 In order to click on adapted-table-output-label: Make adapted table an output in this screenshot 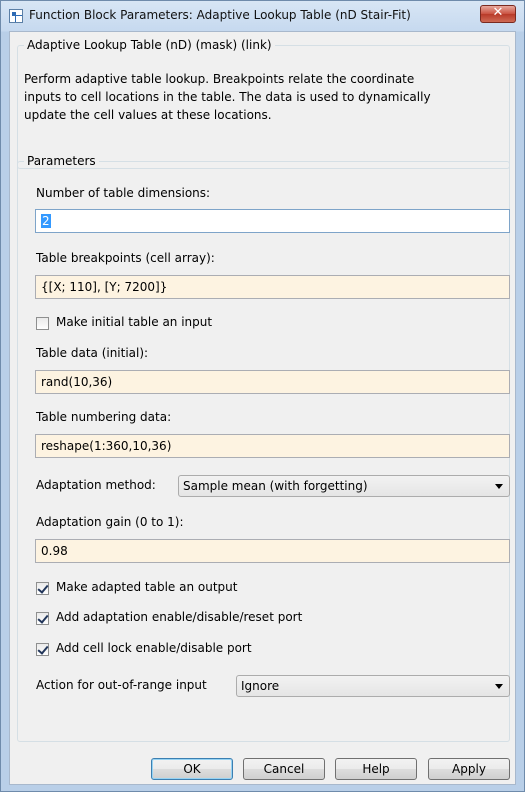, I will do `click(146, 587)`.